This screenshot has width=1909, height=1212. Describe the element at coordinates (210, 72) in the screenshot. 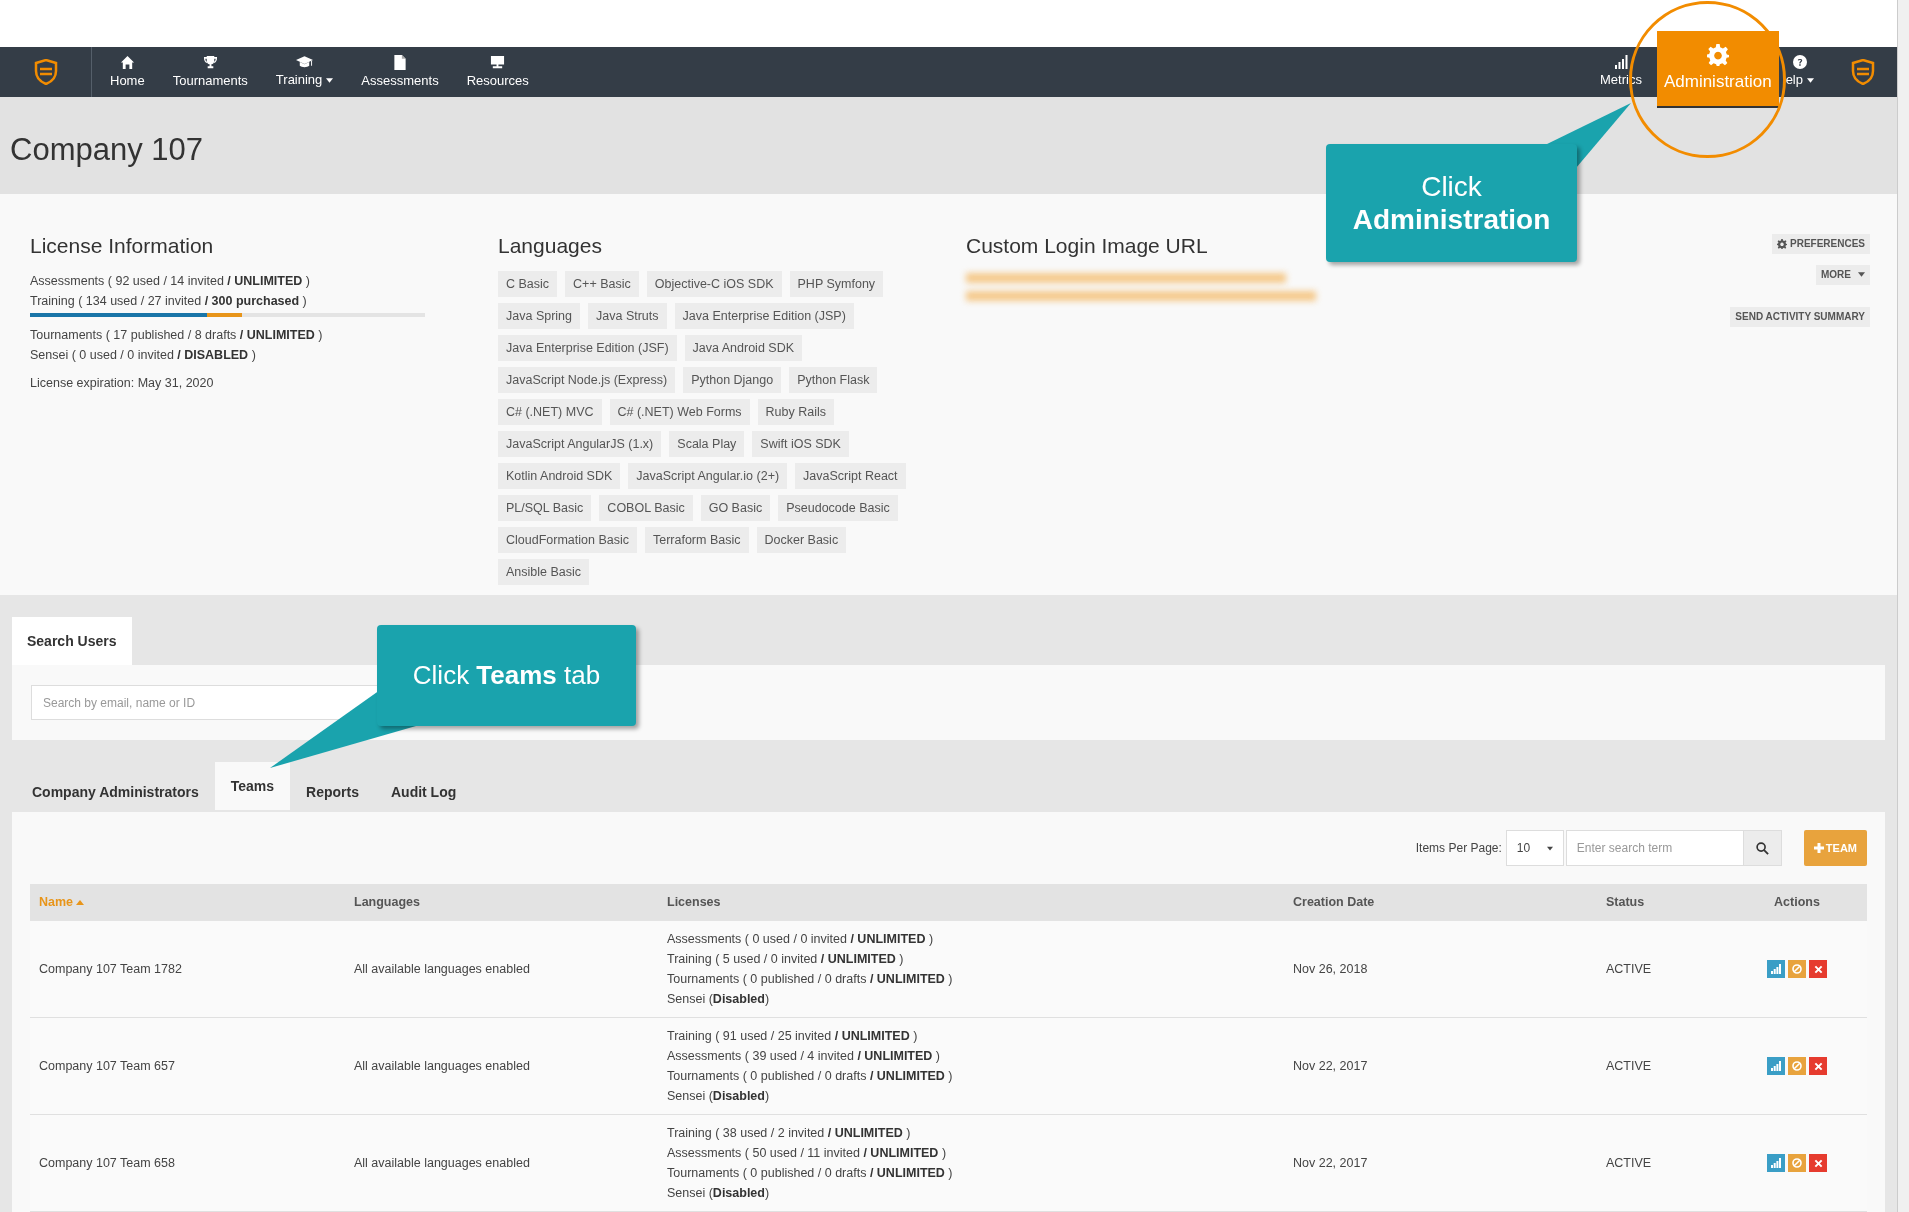

I see `nav-item: Tournaments` at that location.